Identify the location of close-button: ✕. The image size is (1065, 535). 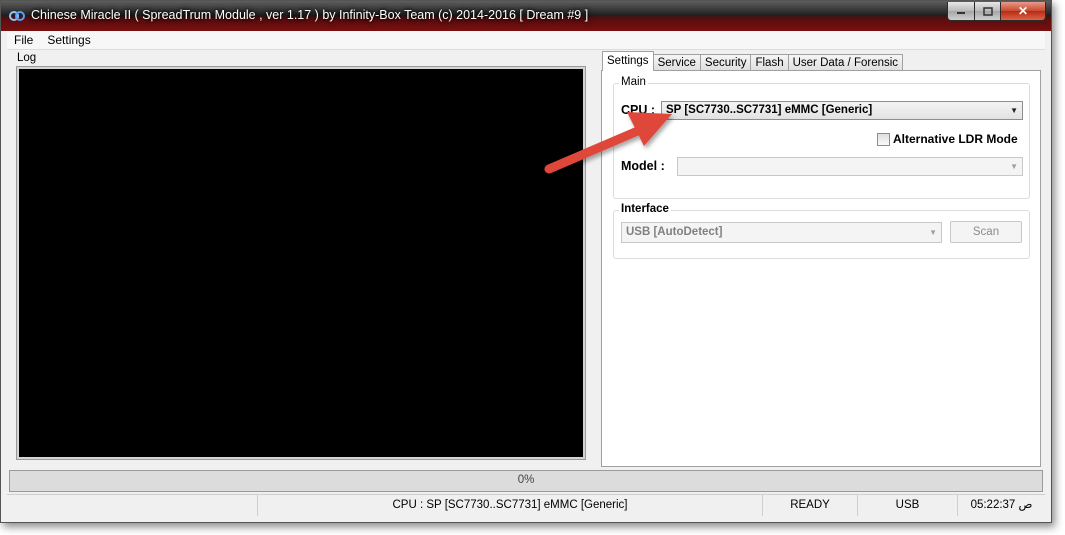
(1023, 11).